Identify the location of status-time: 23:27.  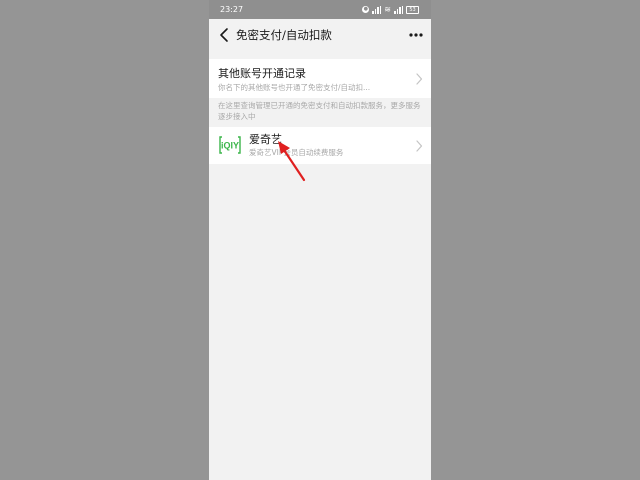
(232, 9).